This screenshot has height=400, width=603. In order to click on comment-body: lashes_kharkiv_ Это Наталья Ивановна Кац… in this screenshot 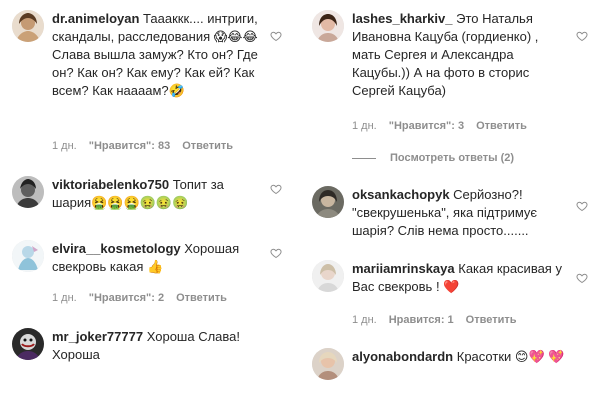, I will do `click(459, 55)`.